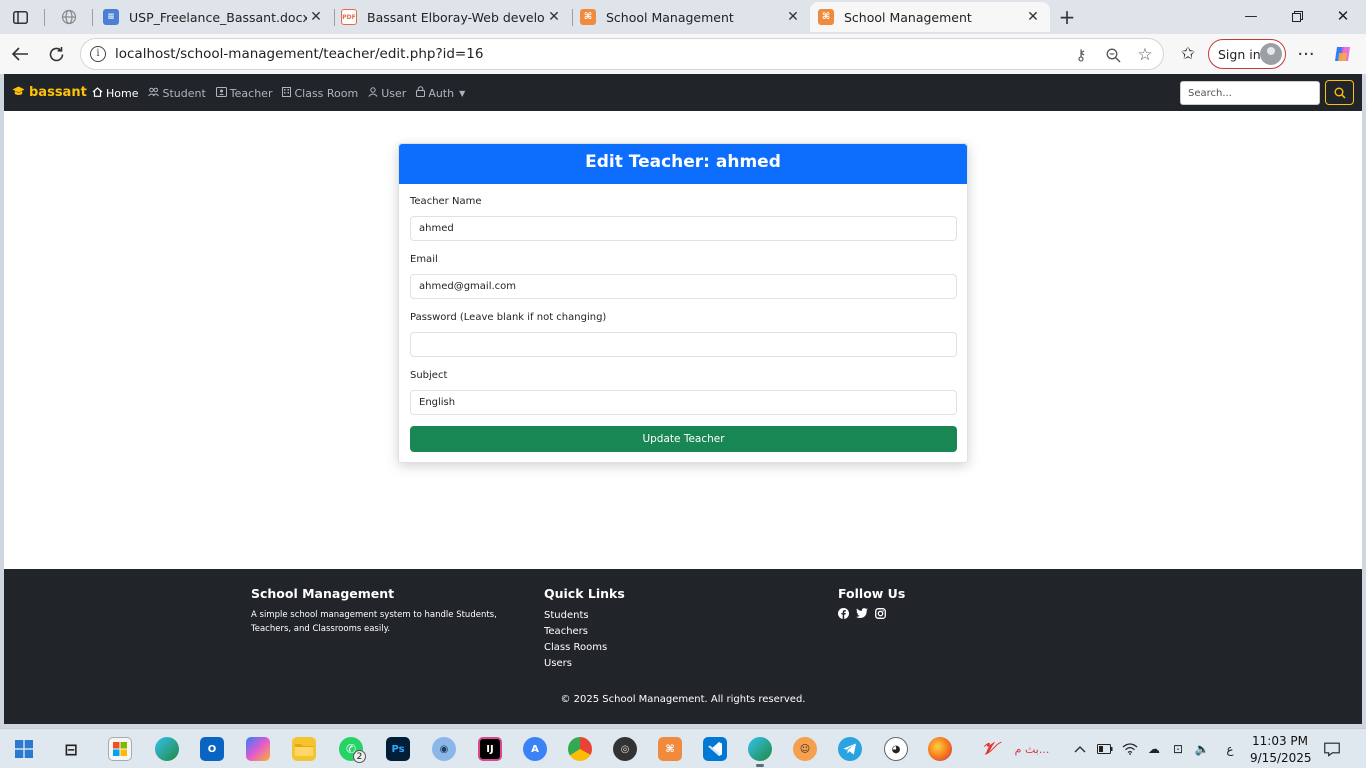  What do you see at coordinates (429, 375) in the screenshot?
I see `subject-label: Subject` at bounding box center [429, 375].